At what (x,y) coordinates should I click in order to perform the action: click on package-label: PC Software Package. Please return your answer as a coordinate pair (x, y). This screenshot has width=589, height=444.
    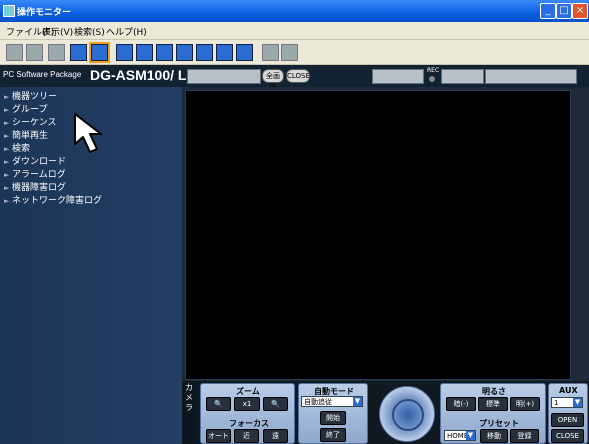
    Looking at the image, I should click on (42, 74).